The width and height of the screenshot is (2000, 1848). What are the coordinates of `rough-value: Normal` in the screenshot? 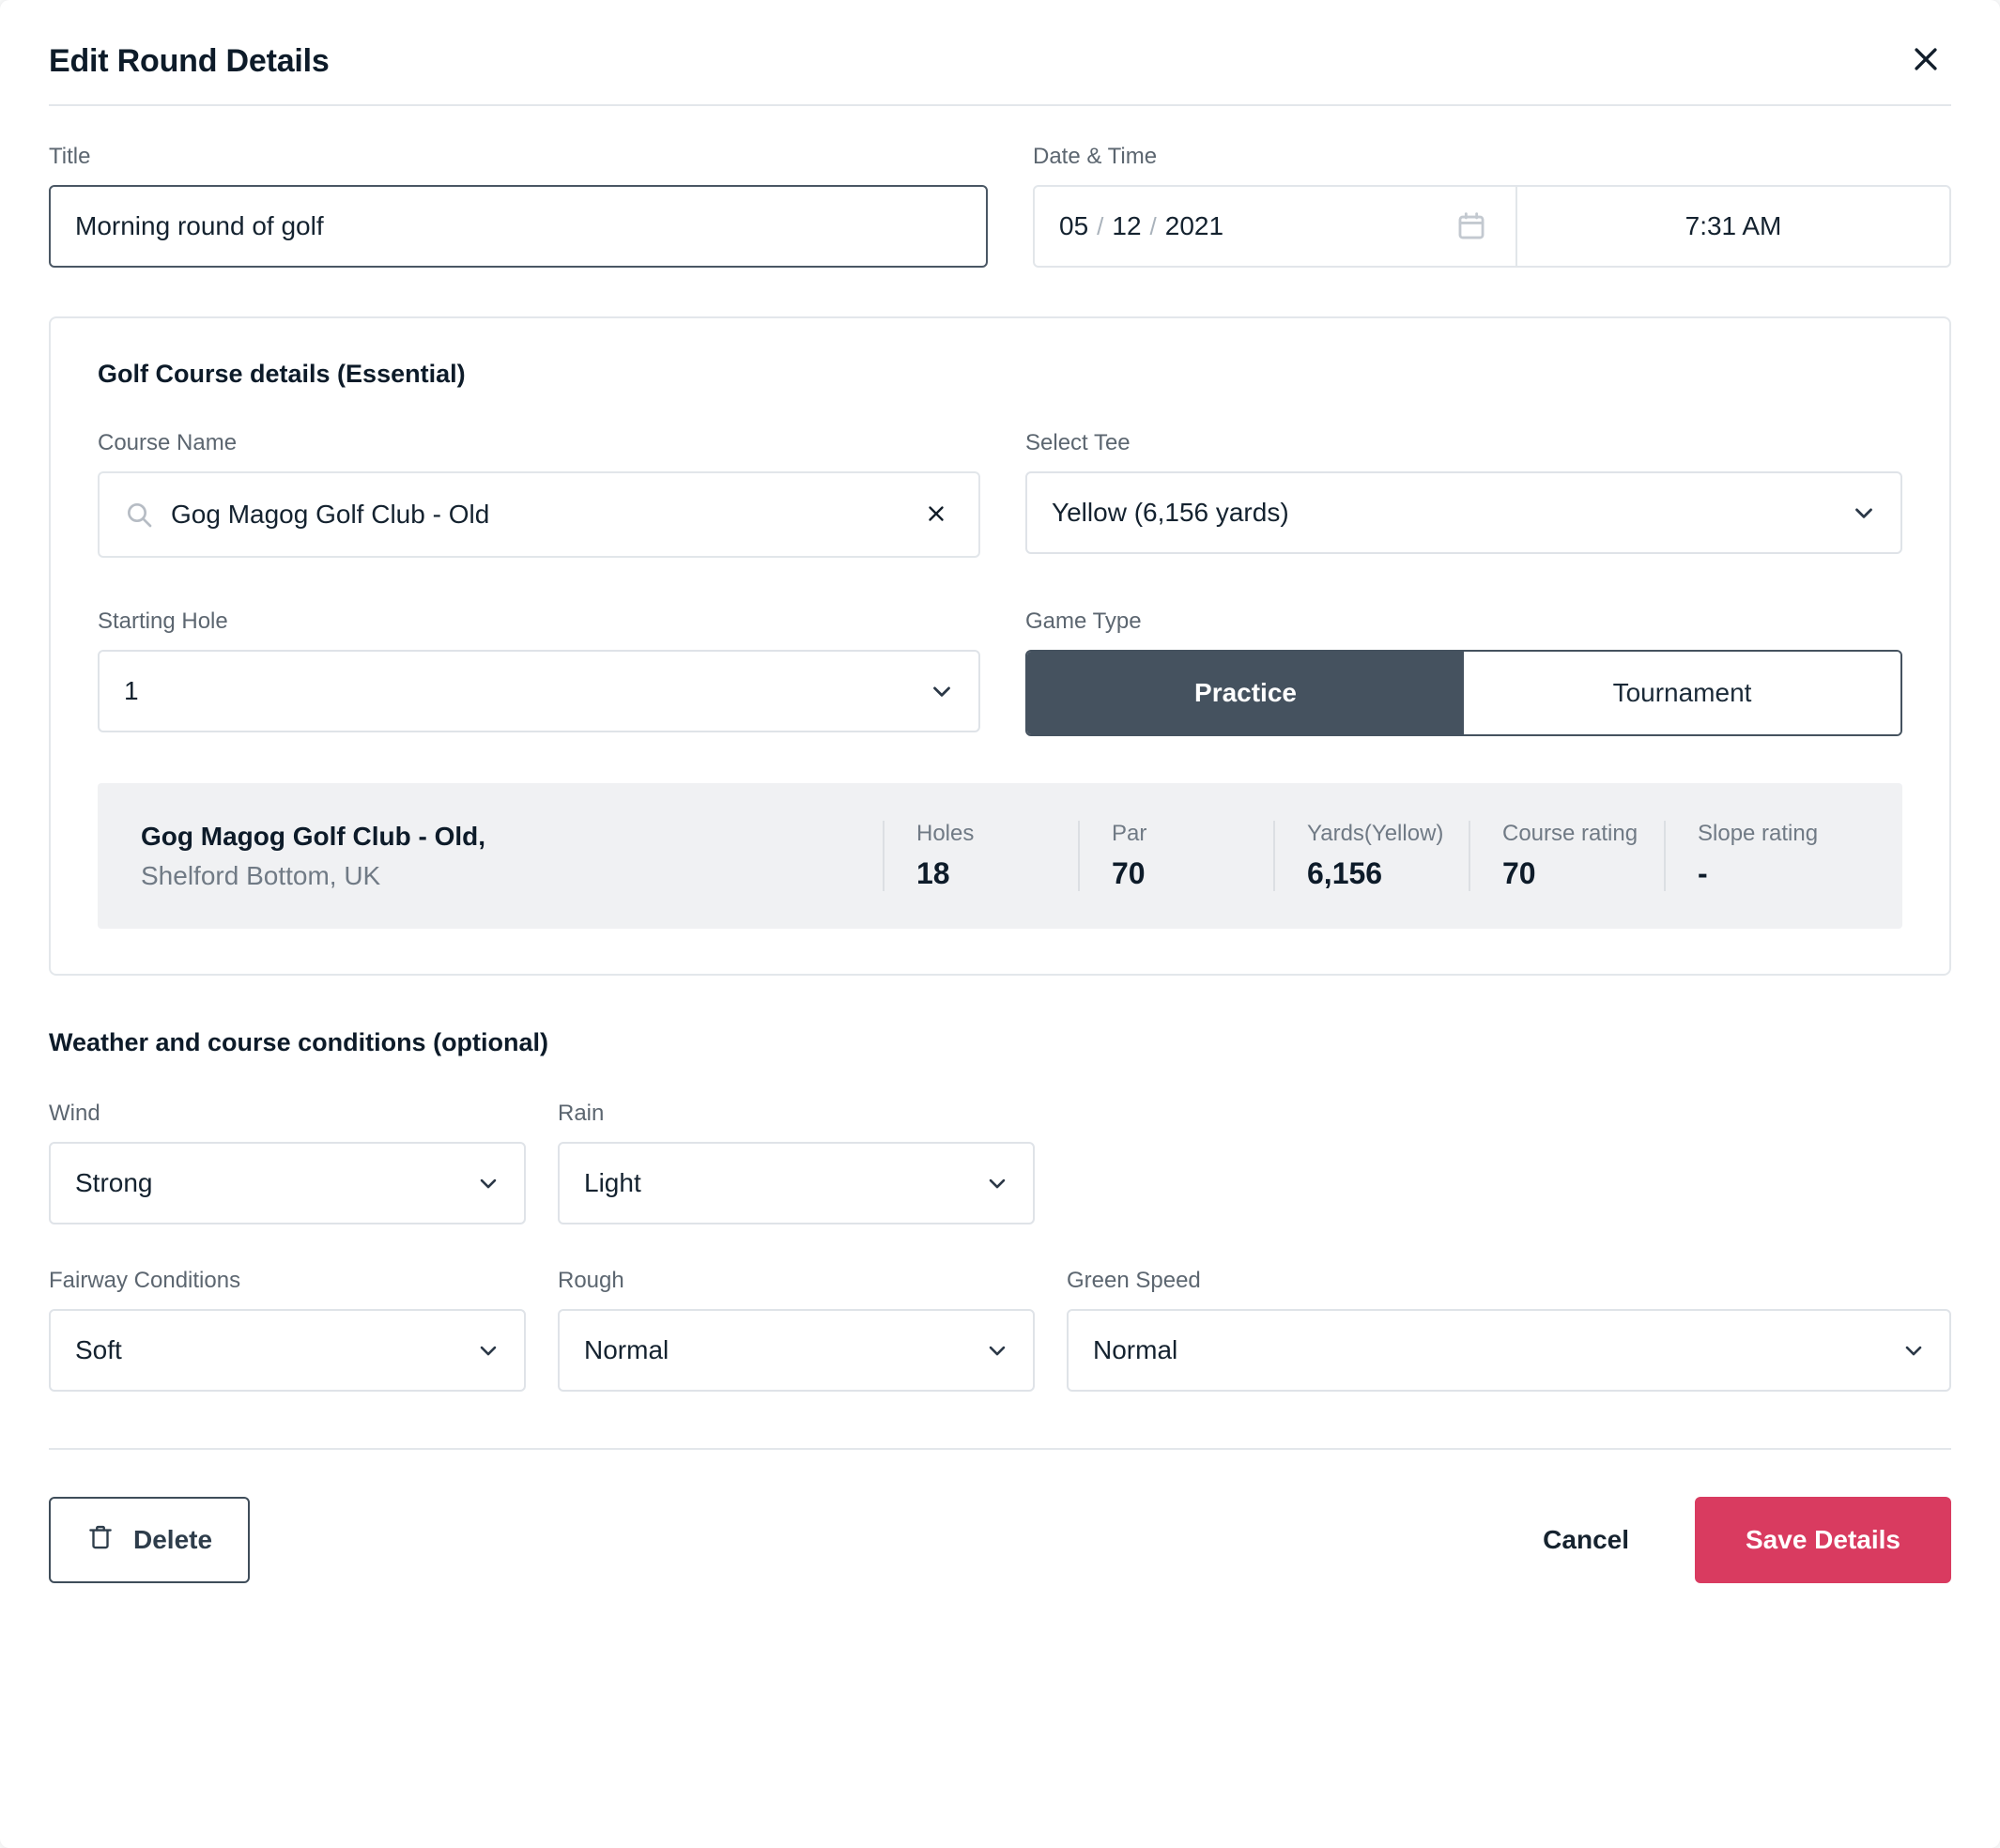 It's located at (626, 1349).